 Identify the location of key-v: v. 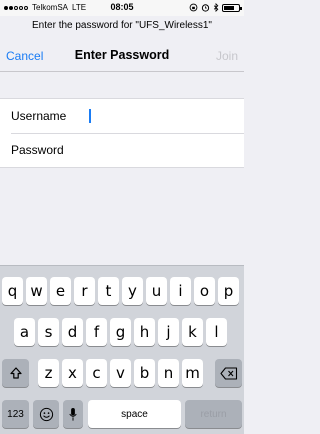
(120, 373).